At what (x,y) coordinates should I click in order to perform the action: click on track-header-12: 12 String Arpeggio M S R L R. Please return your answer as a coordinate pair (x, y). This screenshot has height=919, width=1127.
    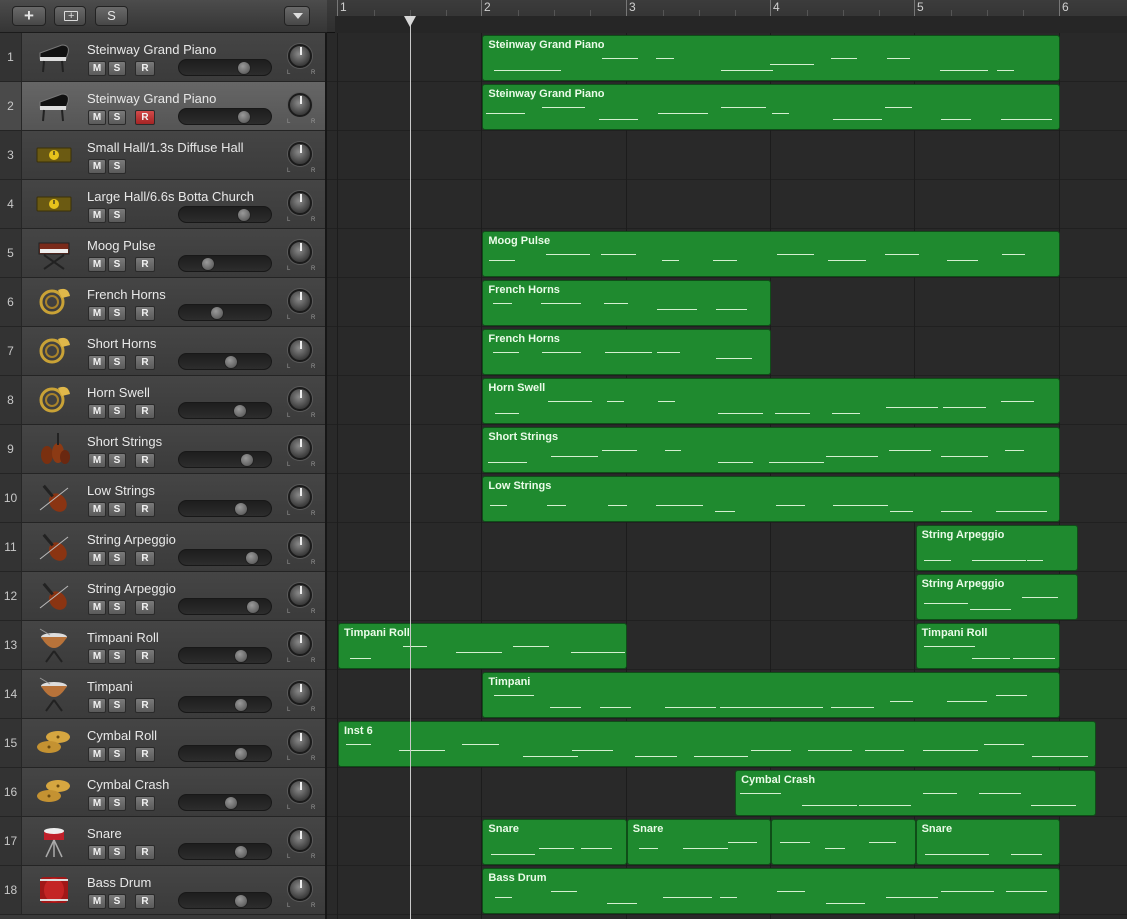
    Looking at the image, I should click on (162, 596).